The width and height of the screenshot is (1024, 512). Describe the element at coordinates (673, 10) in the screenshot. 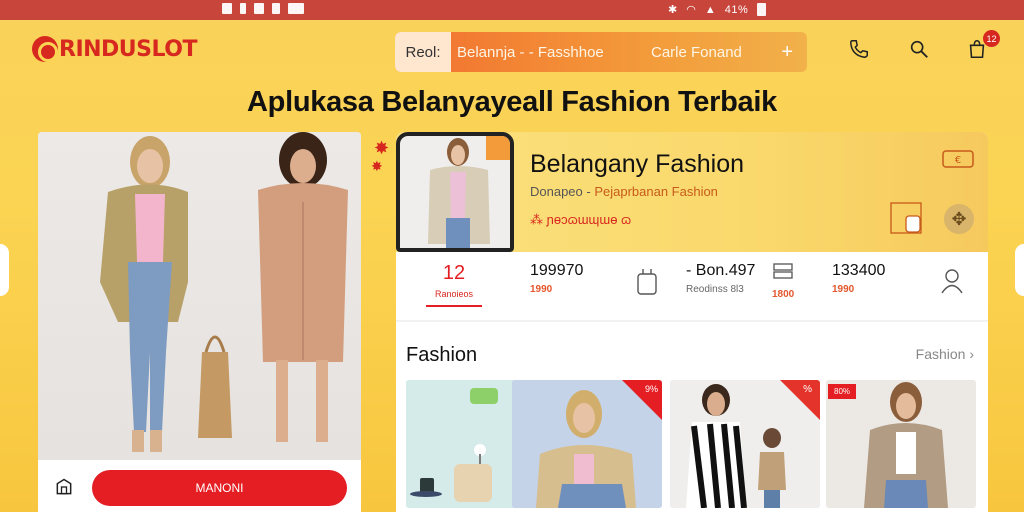

I see `bluetooth-icon: ✱` at that location.